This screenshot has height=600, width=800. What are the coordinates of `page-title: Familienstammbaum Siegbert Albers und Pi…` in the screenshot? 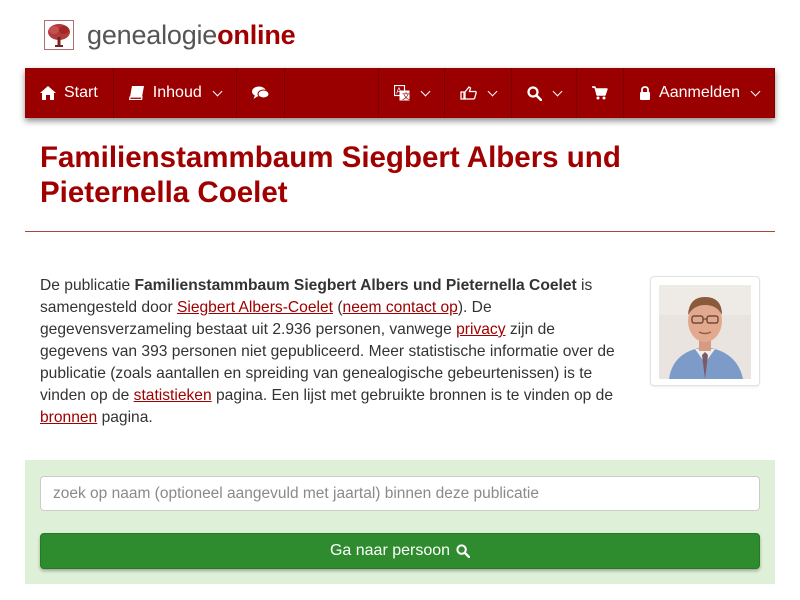 It's located at (330, 175).